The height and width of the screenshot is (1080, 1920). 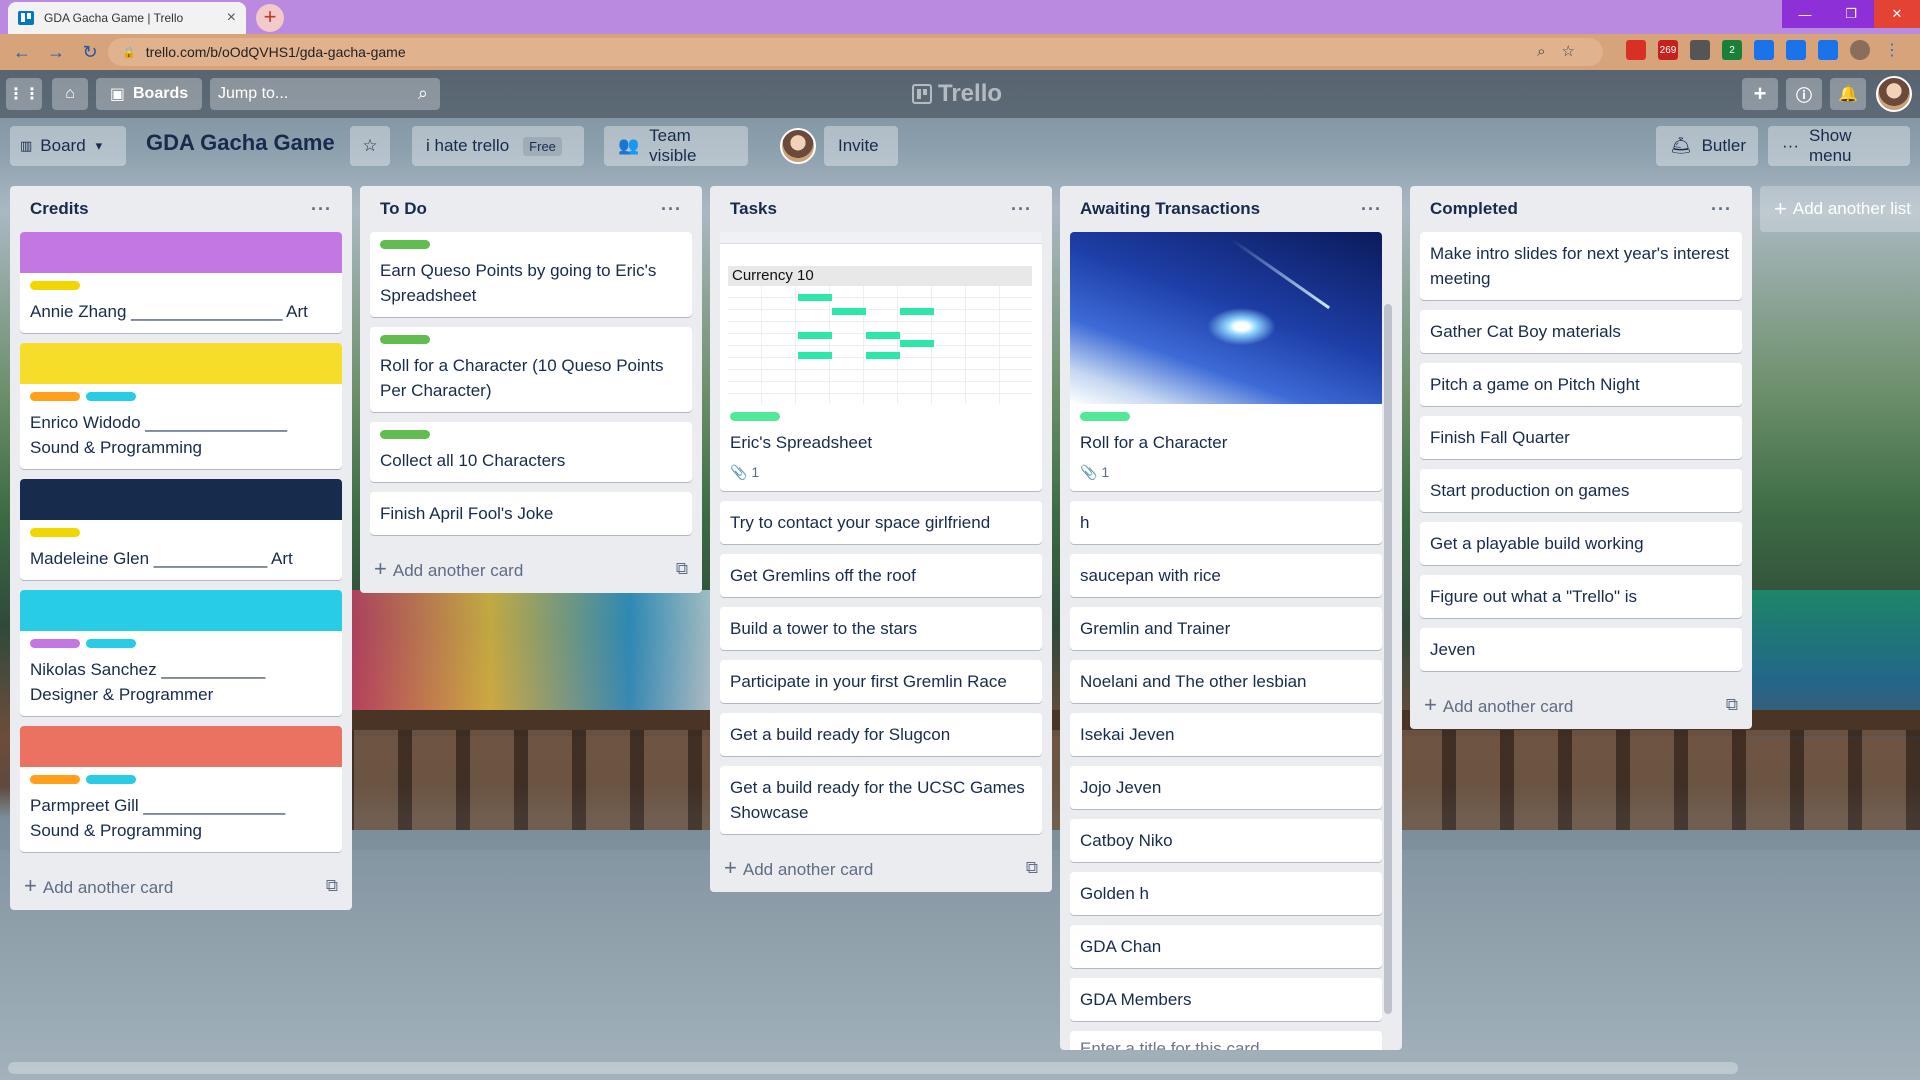 I want to click on create-plus-icon: +, so click(x=1760, y=94).